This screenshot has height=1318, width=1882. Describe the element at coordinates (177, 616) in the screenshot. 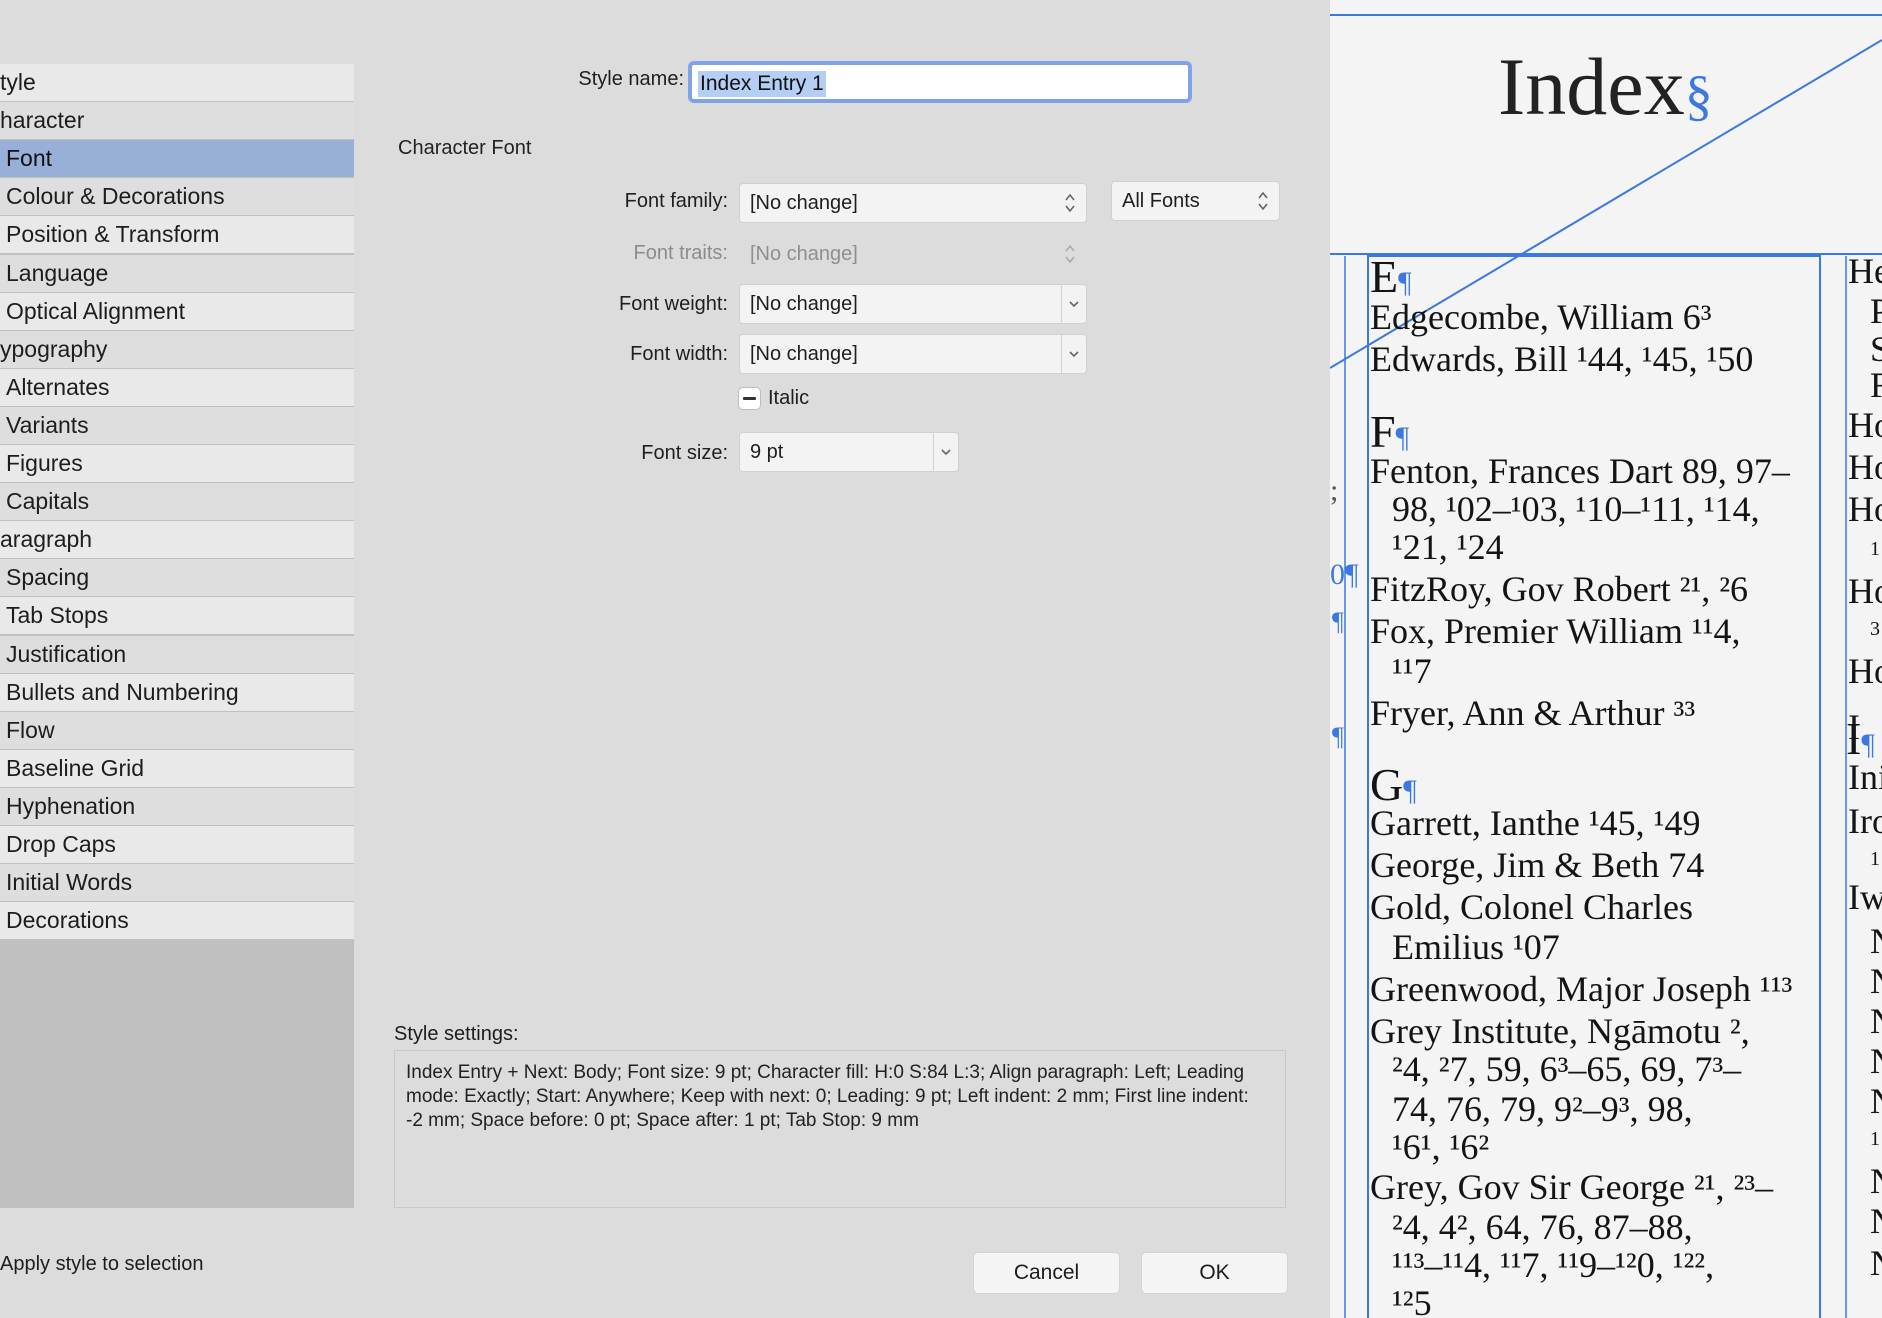

I see `sidebar-item: Tab Stops` at that location.